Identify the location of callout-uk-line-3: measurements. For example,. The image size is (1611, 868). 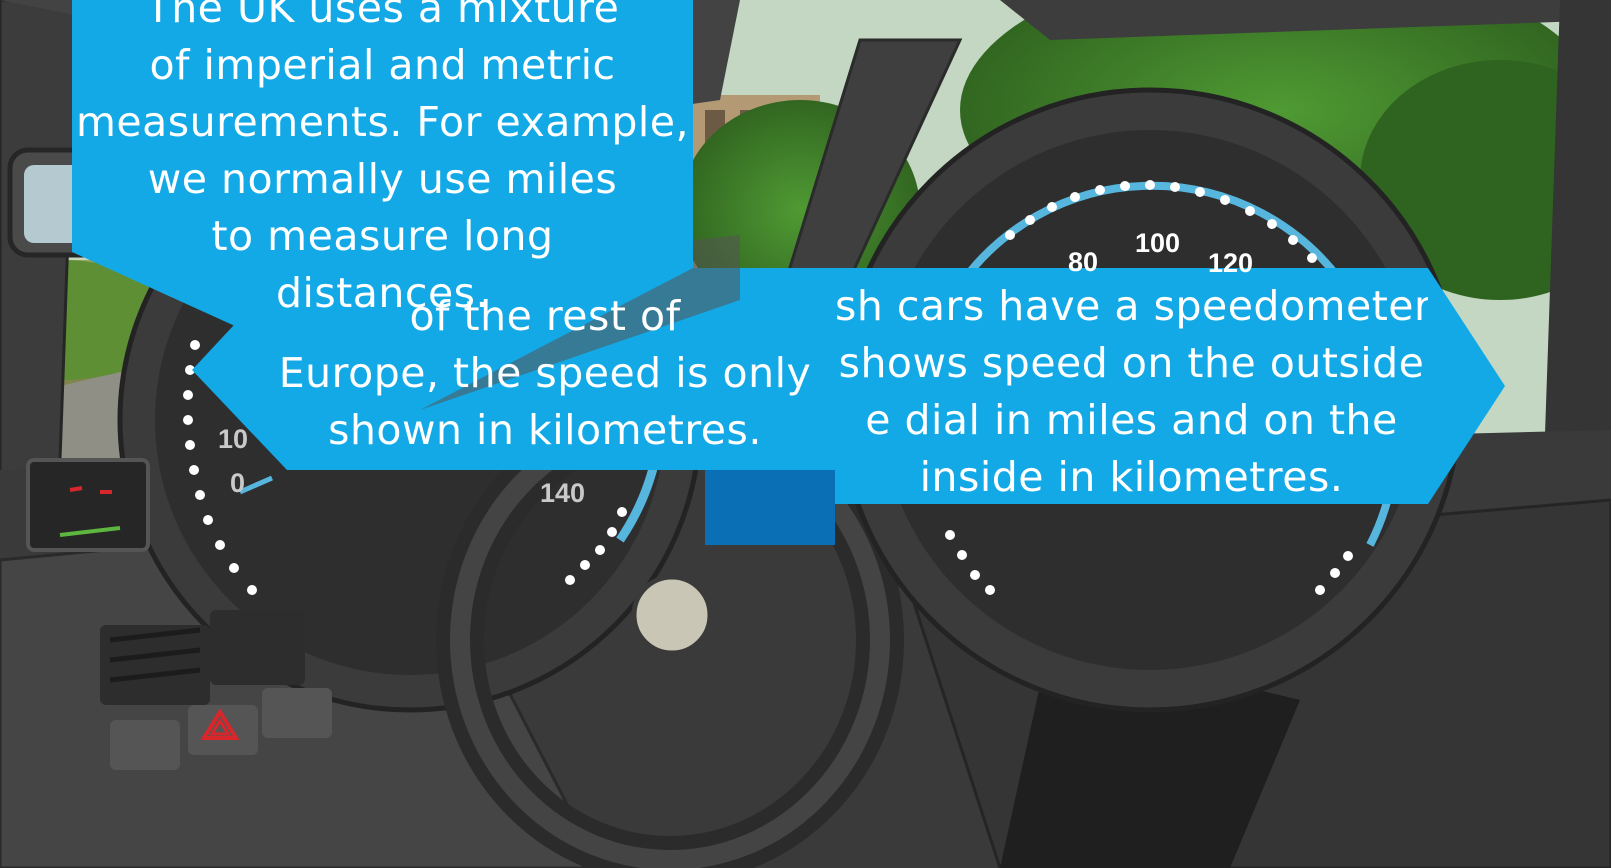
(382, 122).